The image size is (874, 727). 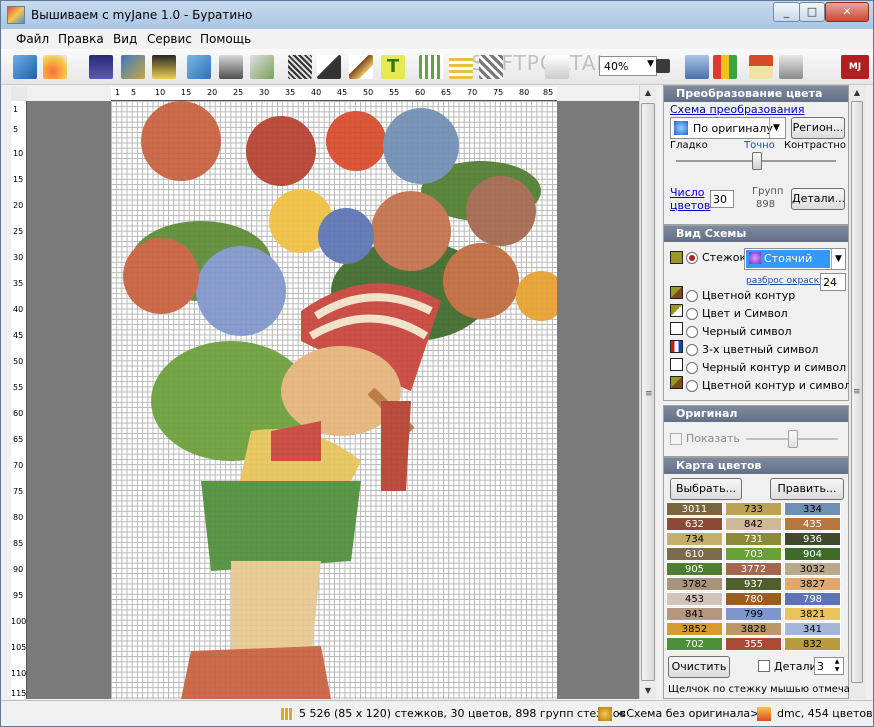 What do you see at coordinates (833, 282) in the screenshot?
I see `spread-input: 24` at bounding box center [833, 282].